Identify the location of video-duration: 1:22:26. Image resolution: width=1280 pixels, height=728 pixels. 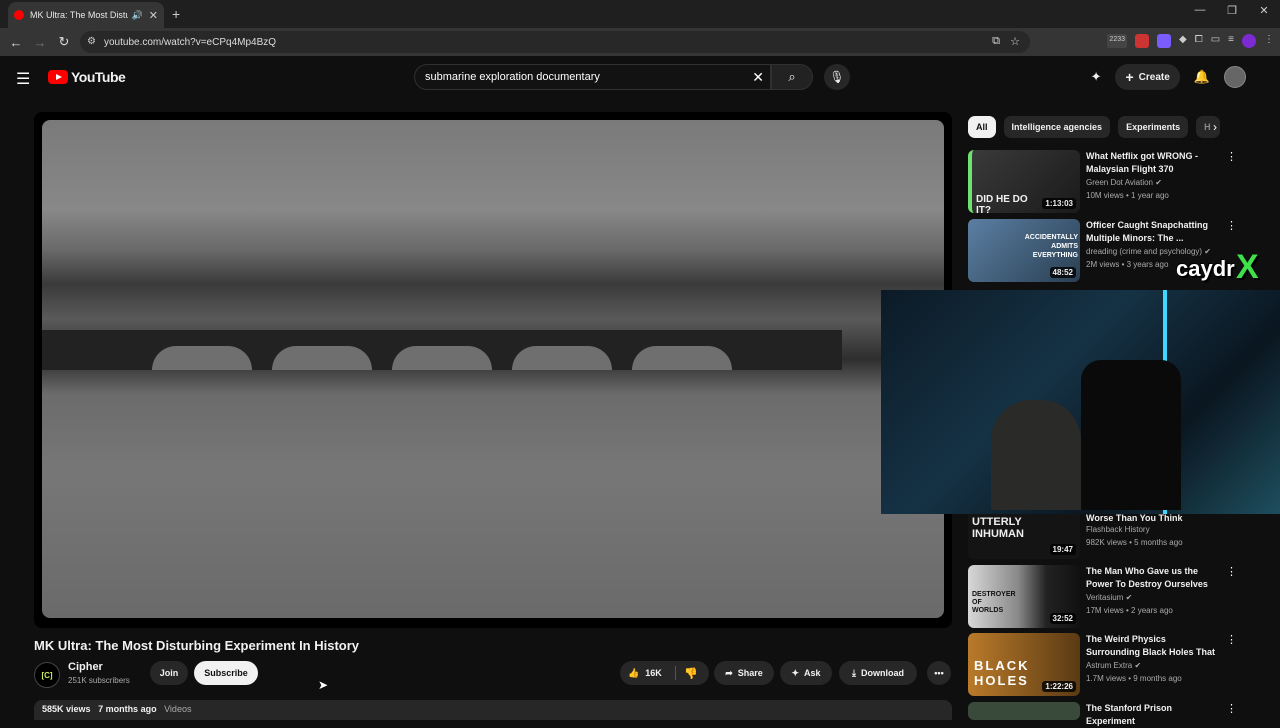
(1059, 686).